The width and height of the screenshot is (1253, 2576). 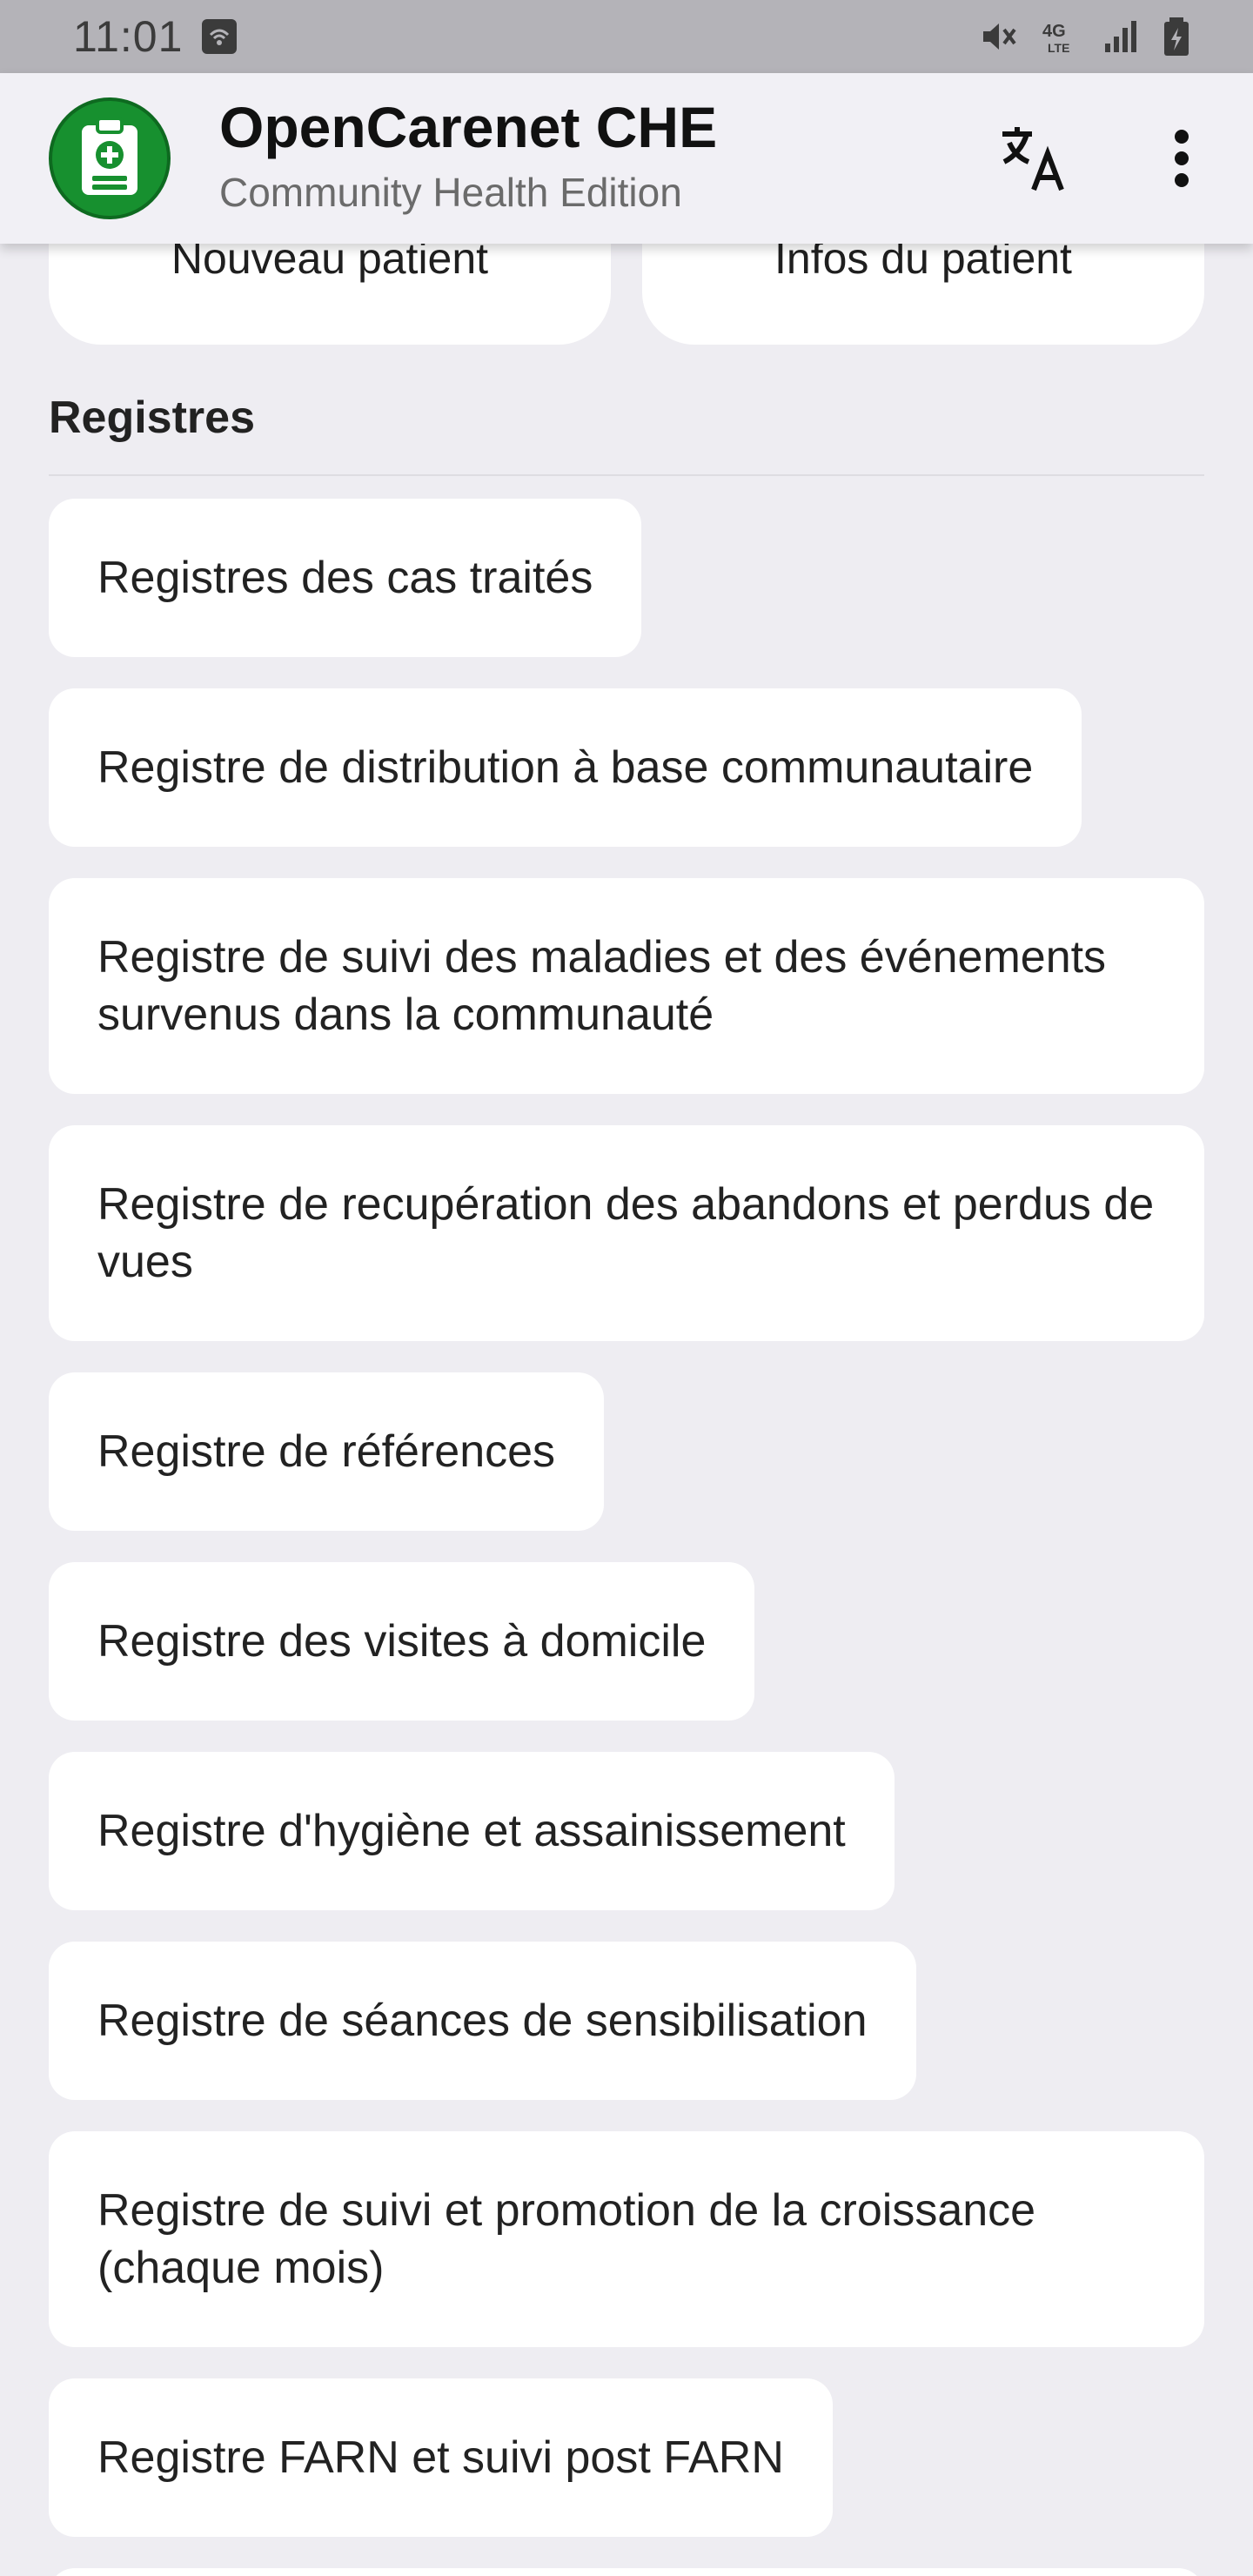 What do you see at coordinates (451, 192) in the screenshot?
I see `app-subtitle: Community Health Edition` at bounding box center [451, 192].